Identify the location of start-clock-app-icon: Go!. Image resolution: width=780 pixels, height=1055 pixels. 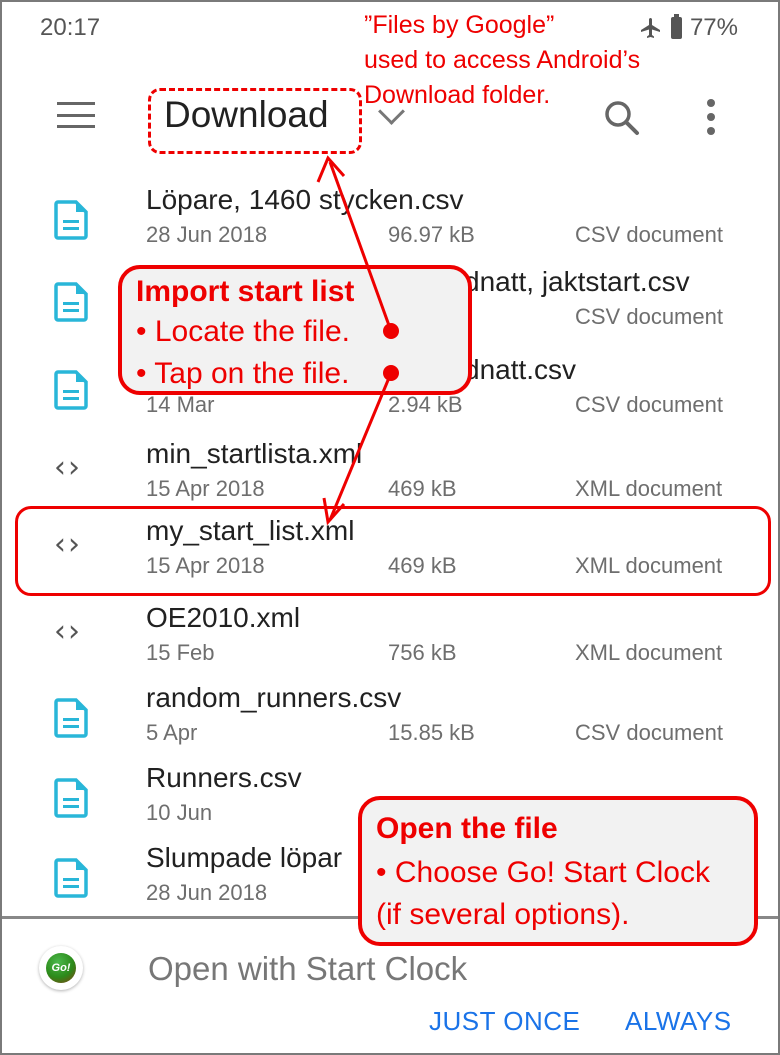
(61, 968).